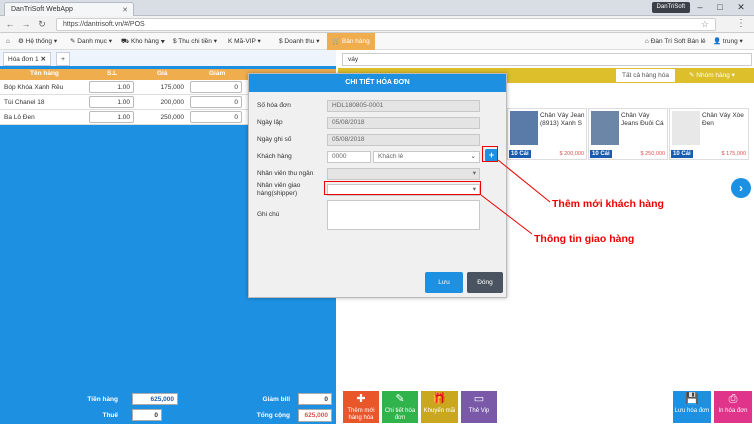 The image size is (754, 424). What do you see at coordinates (402, 188) in the screenshot?
I see `shipper-highlight` at bounding box center [402, 188].